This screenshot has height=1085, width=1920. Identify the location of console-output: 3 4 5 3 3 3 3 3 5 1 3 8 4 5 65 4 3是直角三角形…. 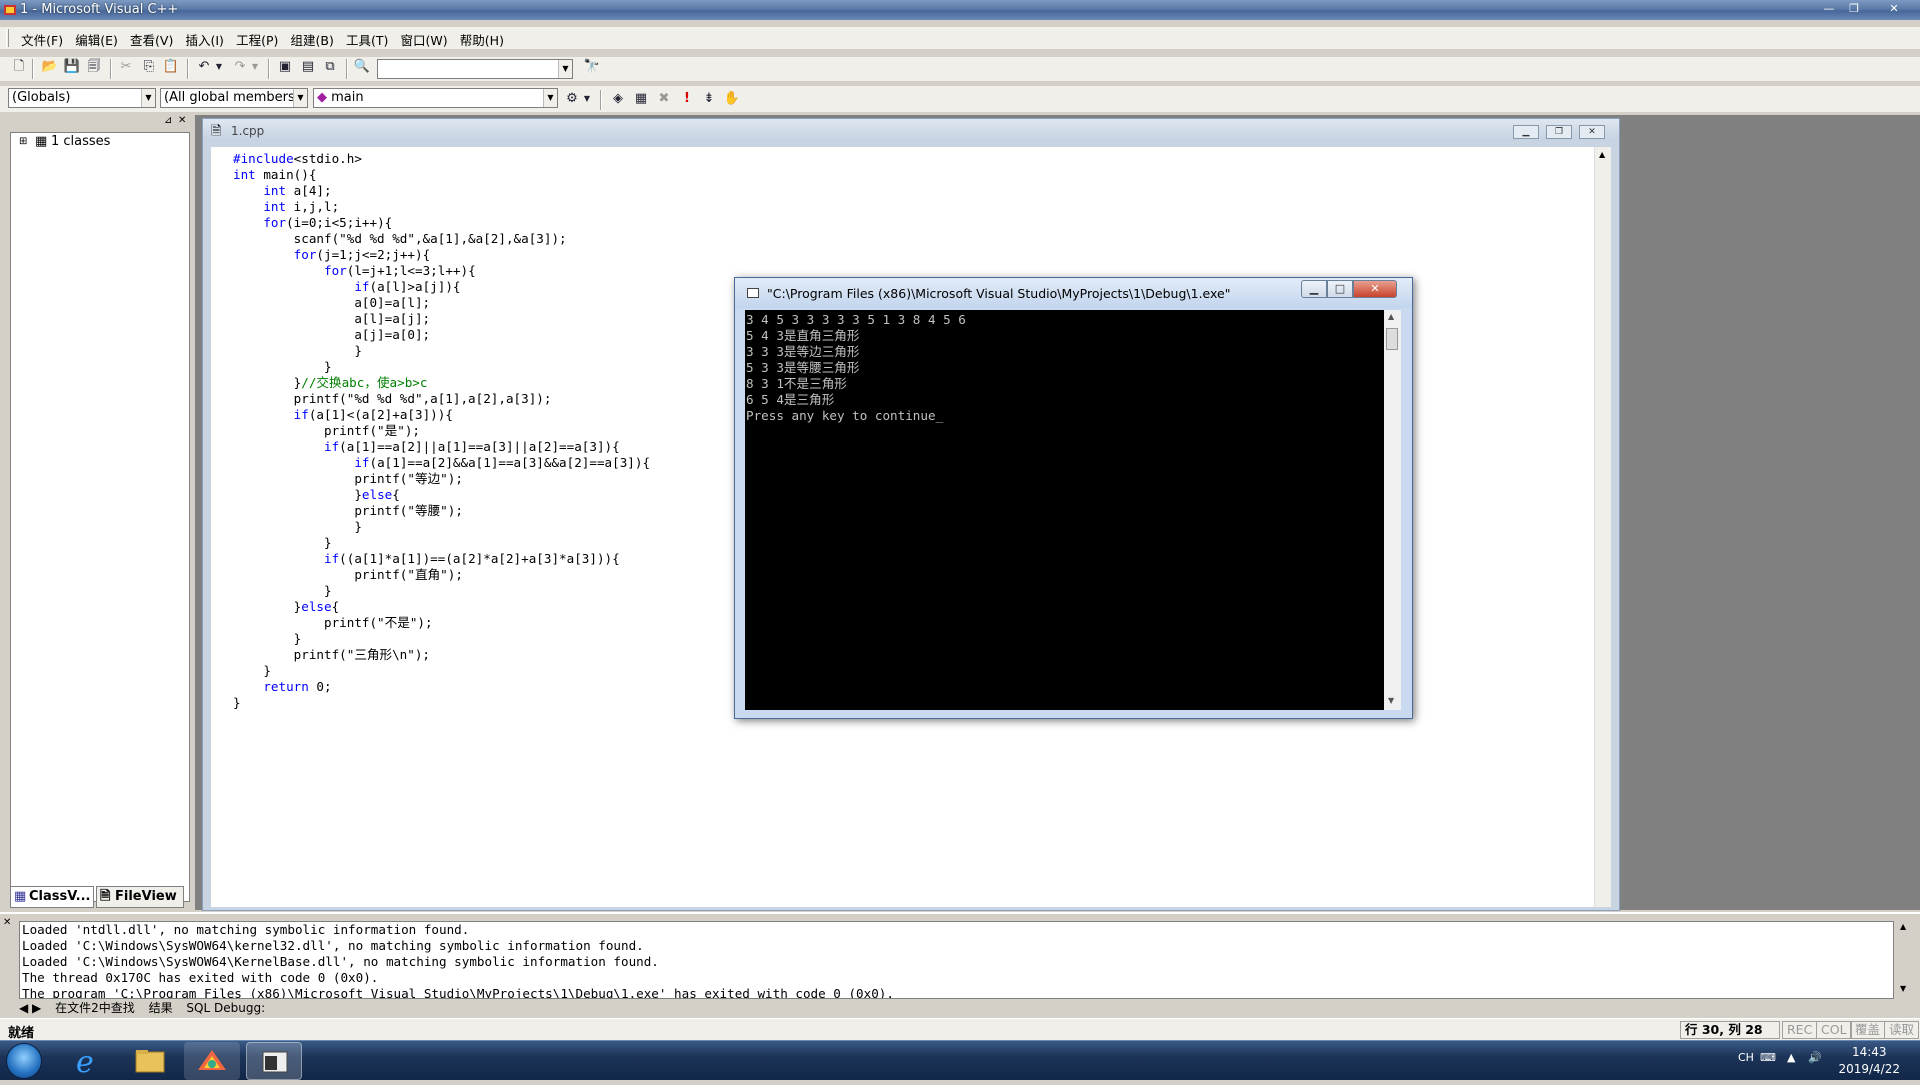
(1073, 510).